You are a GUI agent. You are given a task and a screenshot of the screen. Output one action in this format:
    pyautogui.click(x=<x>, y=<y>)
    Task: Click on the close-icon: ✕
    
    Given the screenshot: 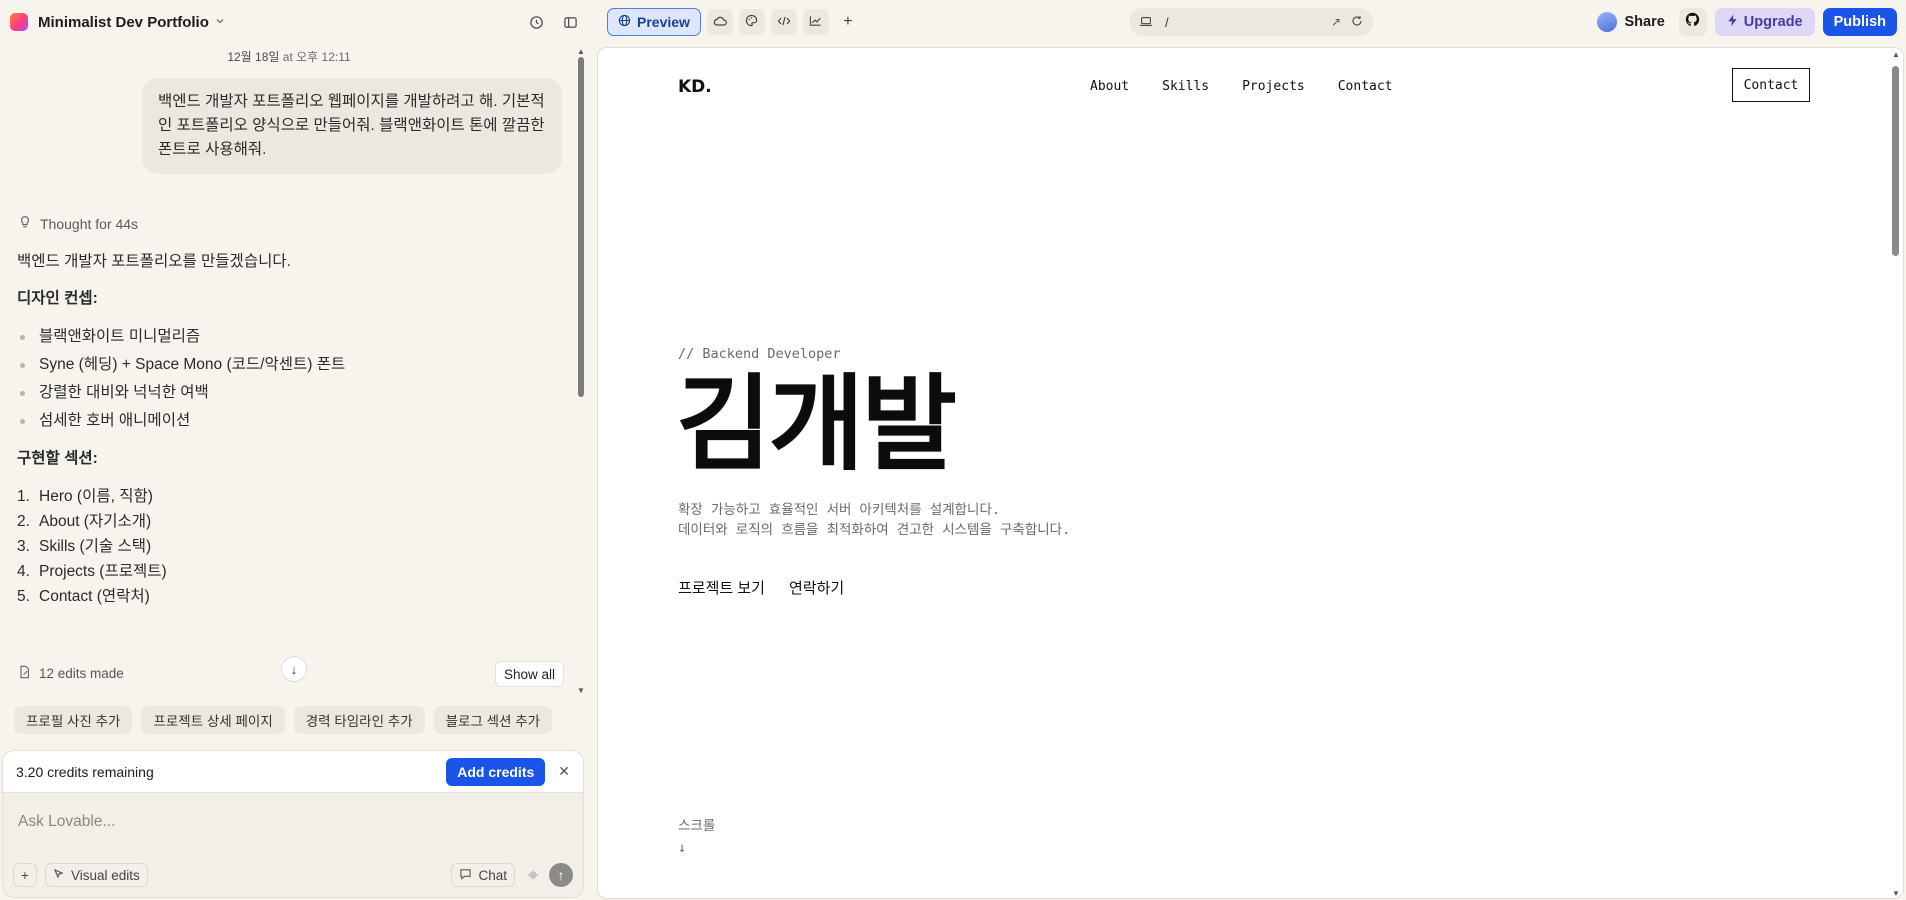 What is the action you would take?
    pyautogui.click(x=564, y=771)
    